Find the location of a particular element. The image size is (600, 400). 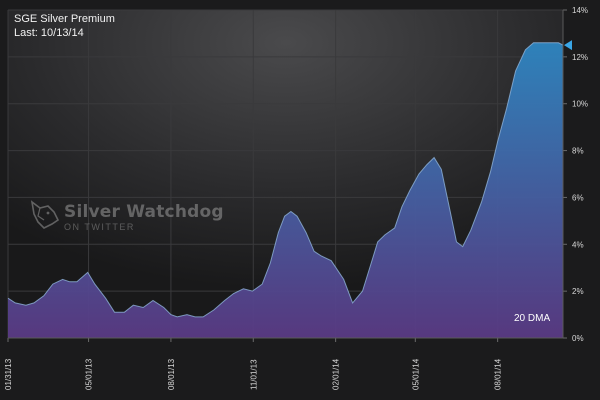

y-tick-label: 10% is located at coordinates (580, 104).